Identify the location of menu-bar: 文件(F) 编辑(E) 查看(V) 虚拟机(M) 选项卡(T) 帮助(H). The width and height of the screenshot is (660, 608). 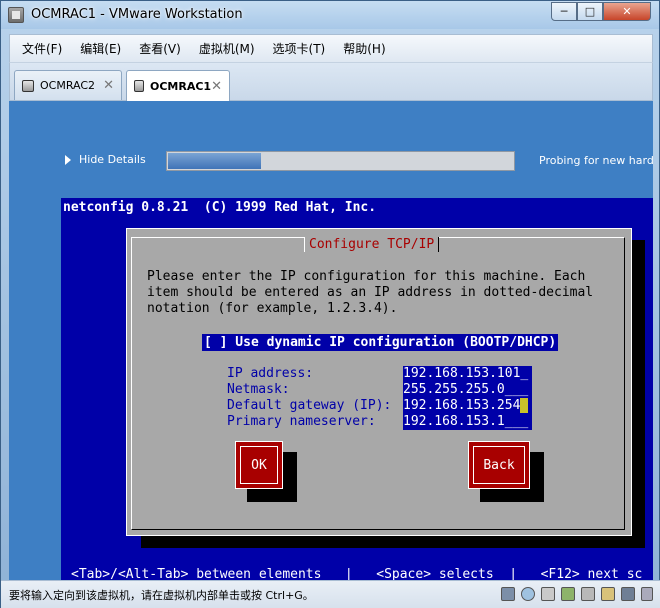
(331, 48).